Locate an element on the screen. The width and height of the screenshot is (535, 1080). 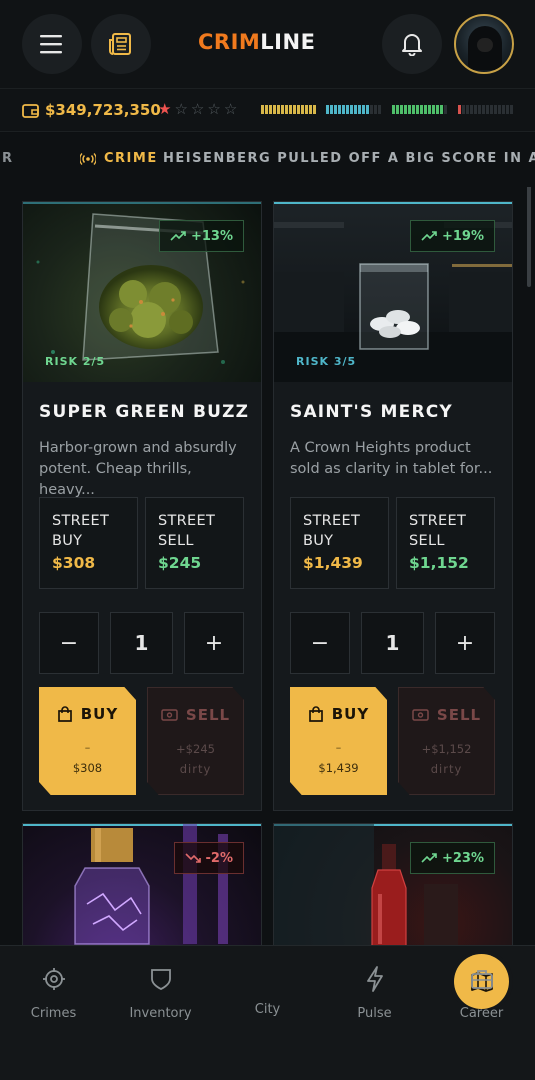
buy-button: BUY – $1,439 is located at coordinates (338, 741).